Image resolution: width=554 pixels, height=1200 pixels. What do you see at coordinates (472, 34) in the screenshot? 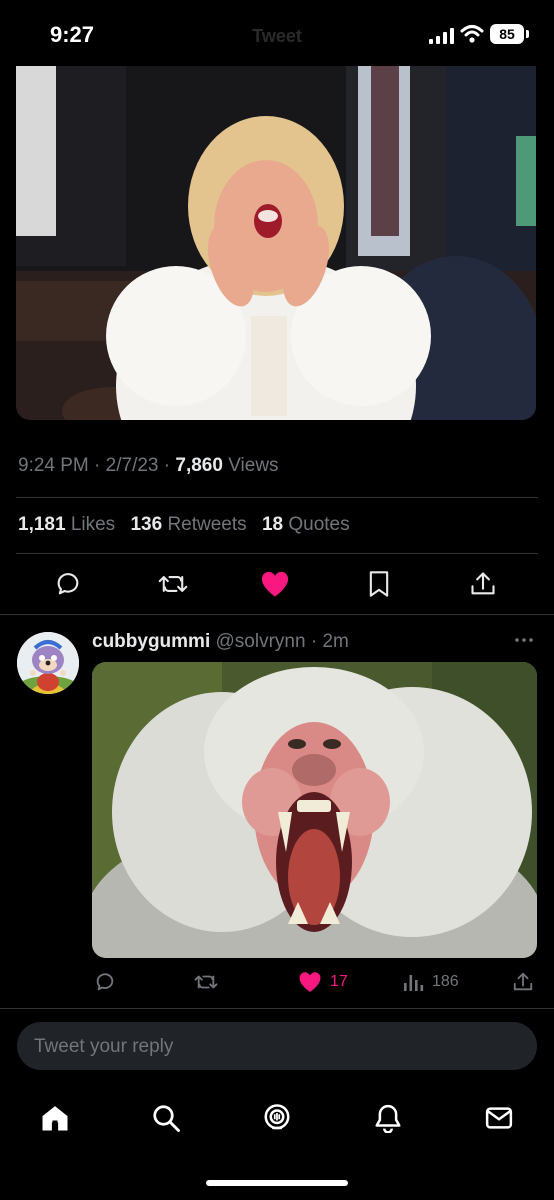
I see `wifi-icon` at bounding box center [472, 34].